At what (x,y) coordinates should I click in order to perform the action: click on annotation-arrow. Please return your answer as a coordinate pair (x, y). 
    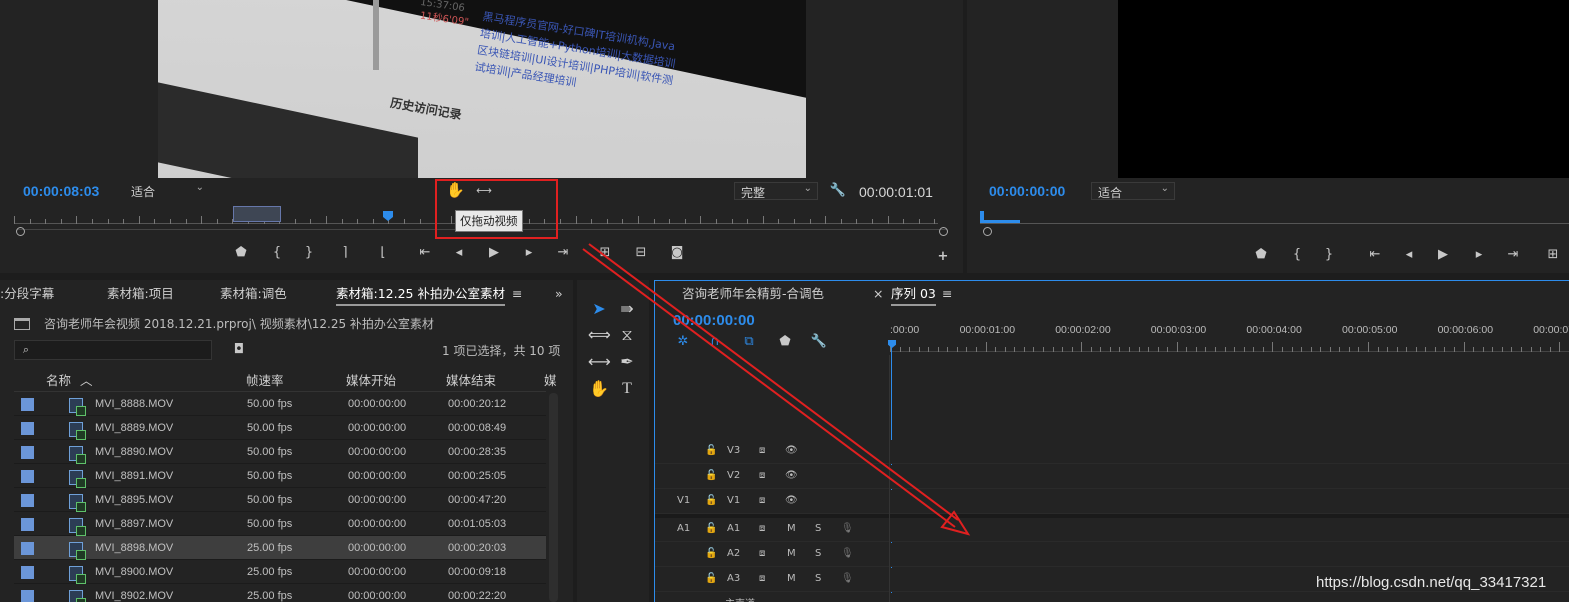
    Looking at the image, I should click on (776, 389).